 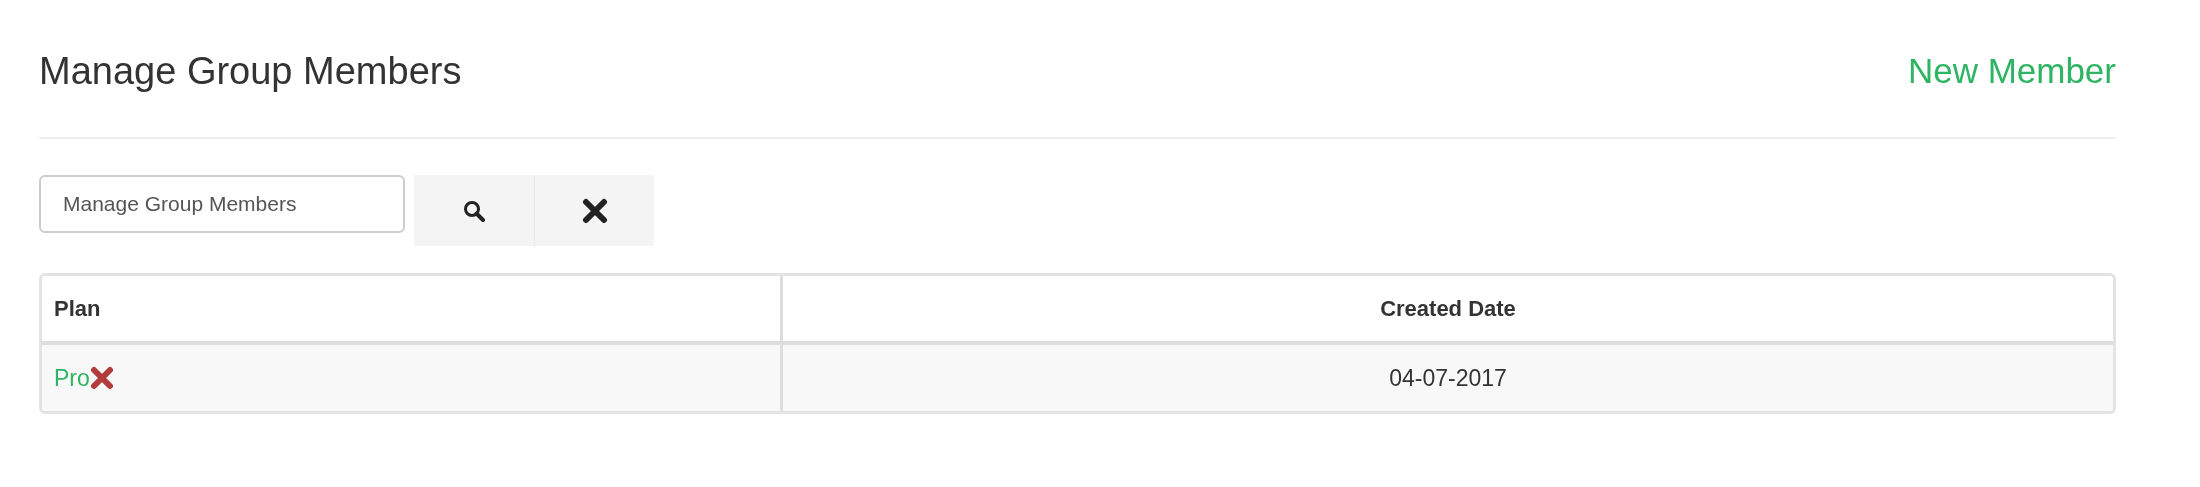 What do you see at coordinates (2011, 71) in the screenshot?
I see `new-member-link: New Member` at bounding box center [2011, 71].